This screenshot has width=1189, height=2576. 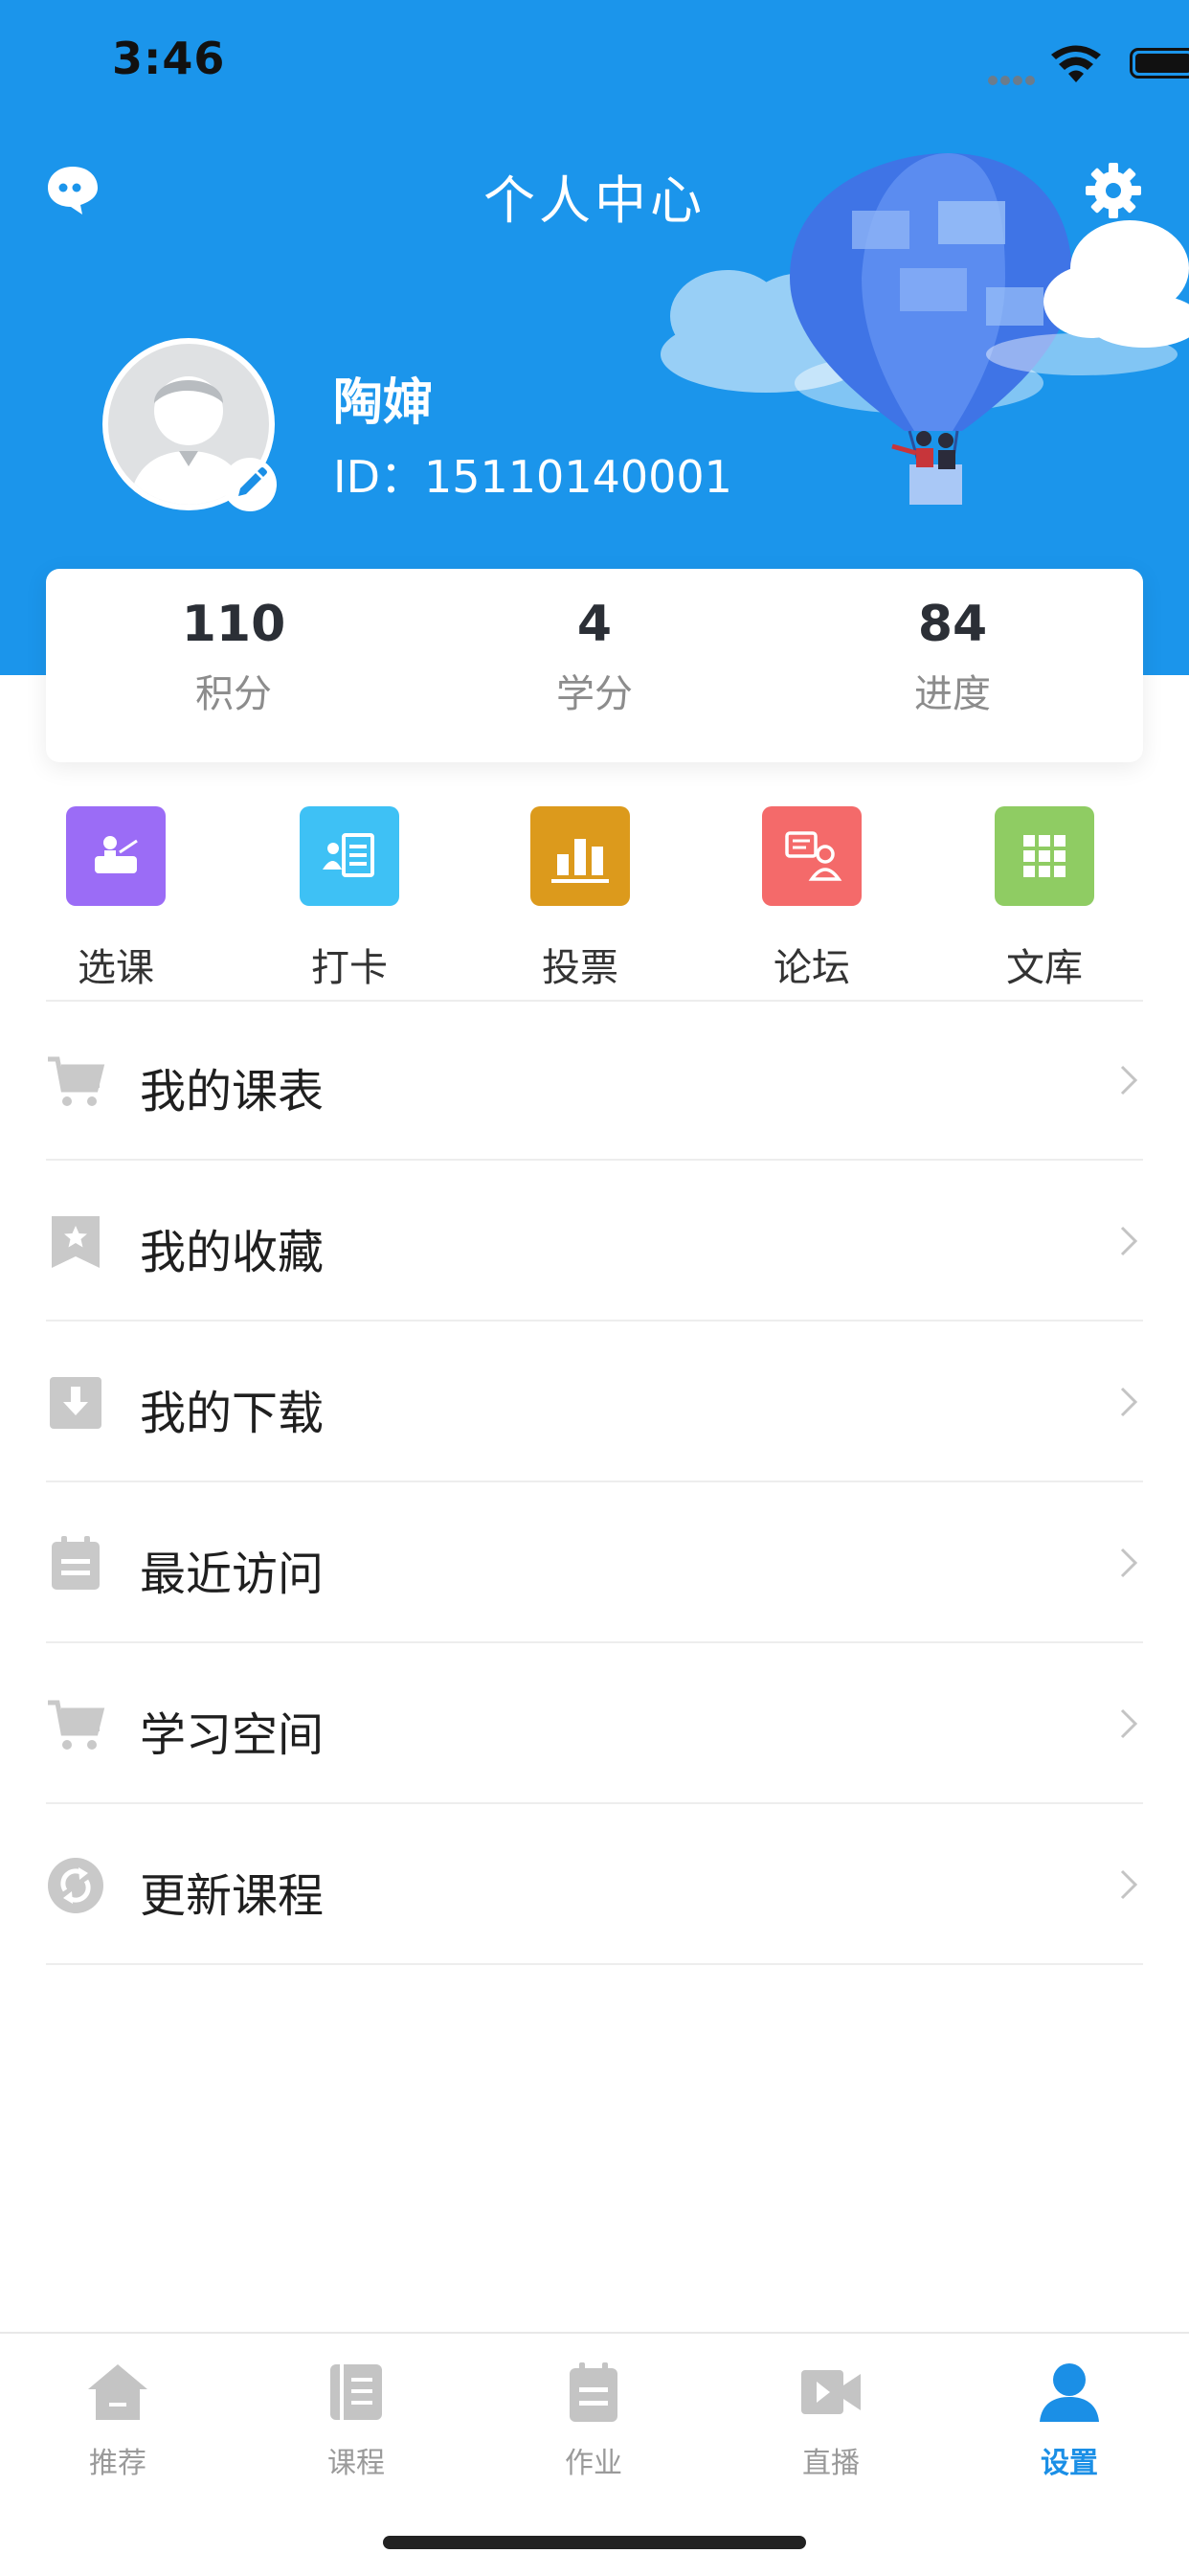 I want to click on signal-icon, so click(x=1015, y=78).